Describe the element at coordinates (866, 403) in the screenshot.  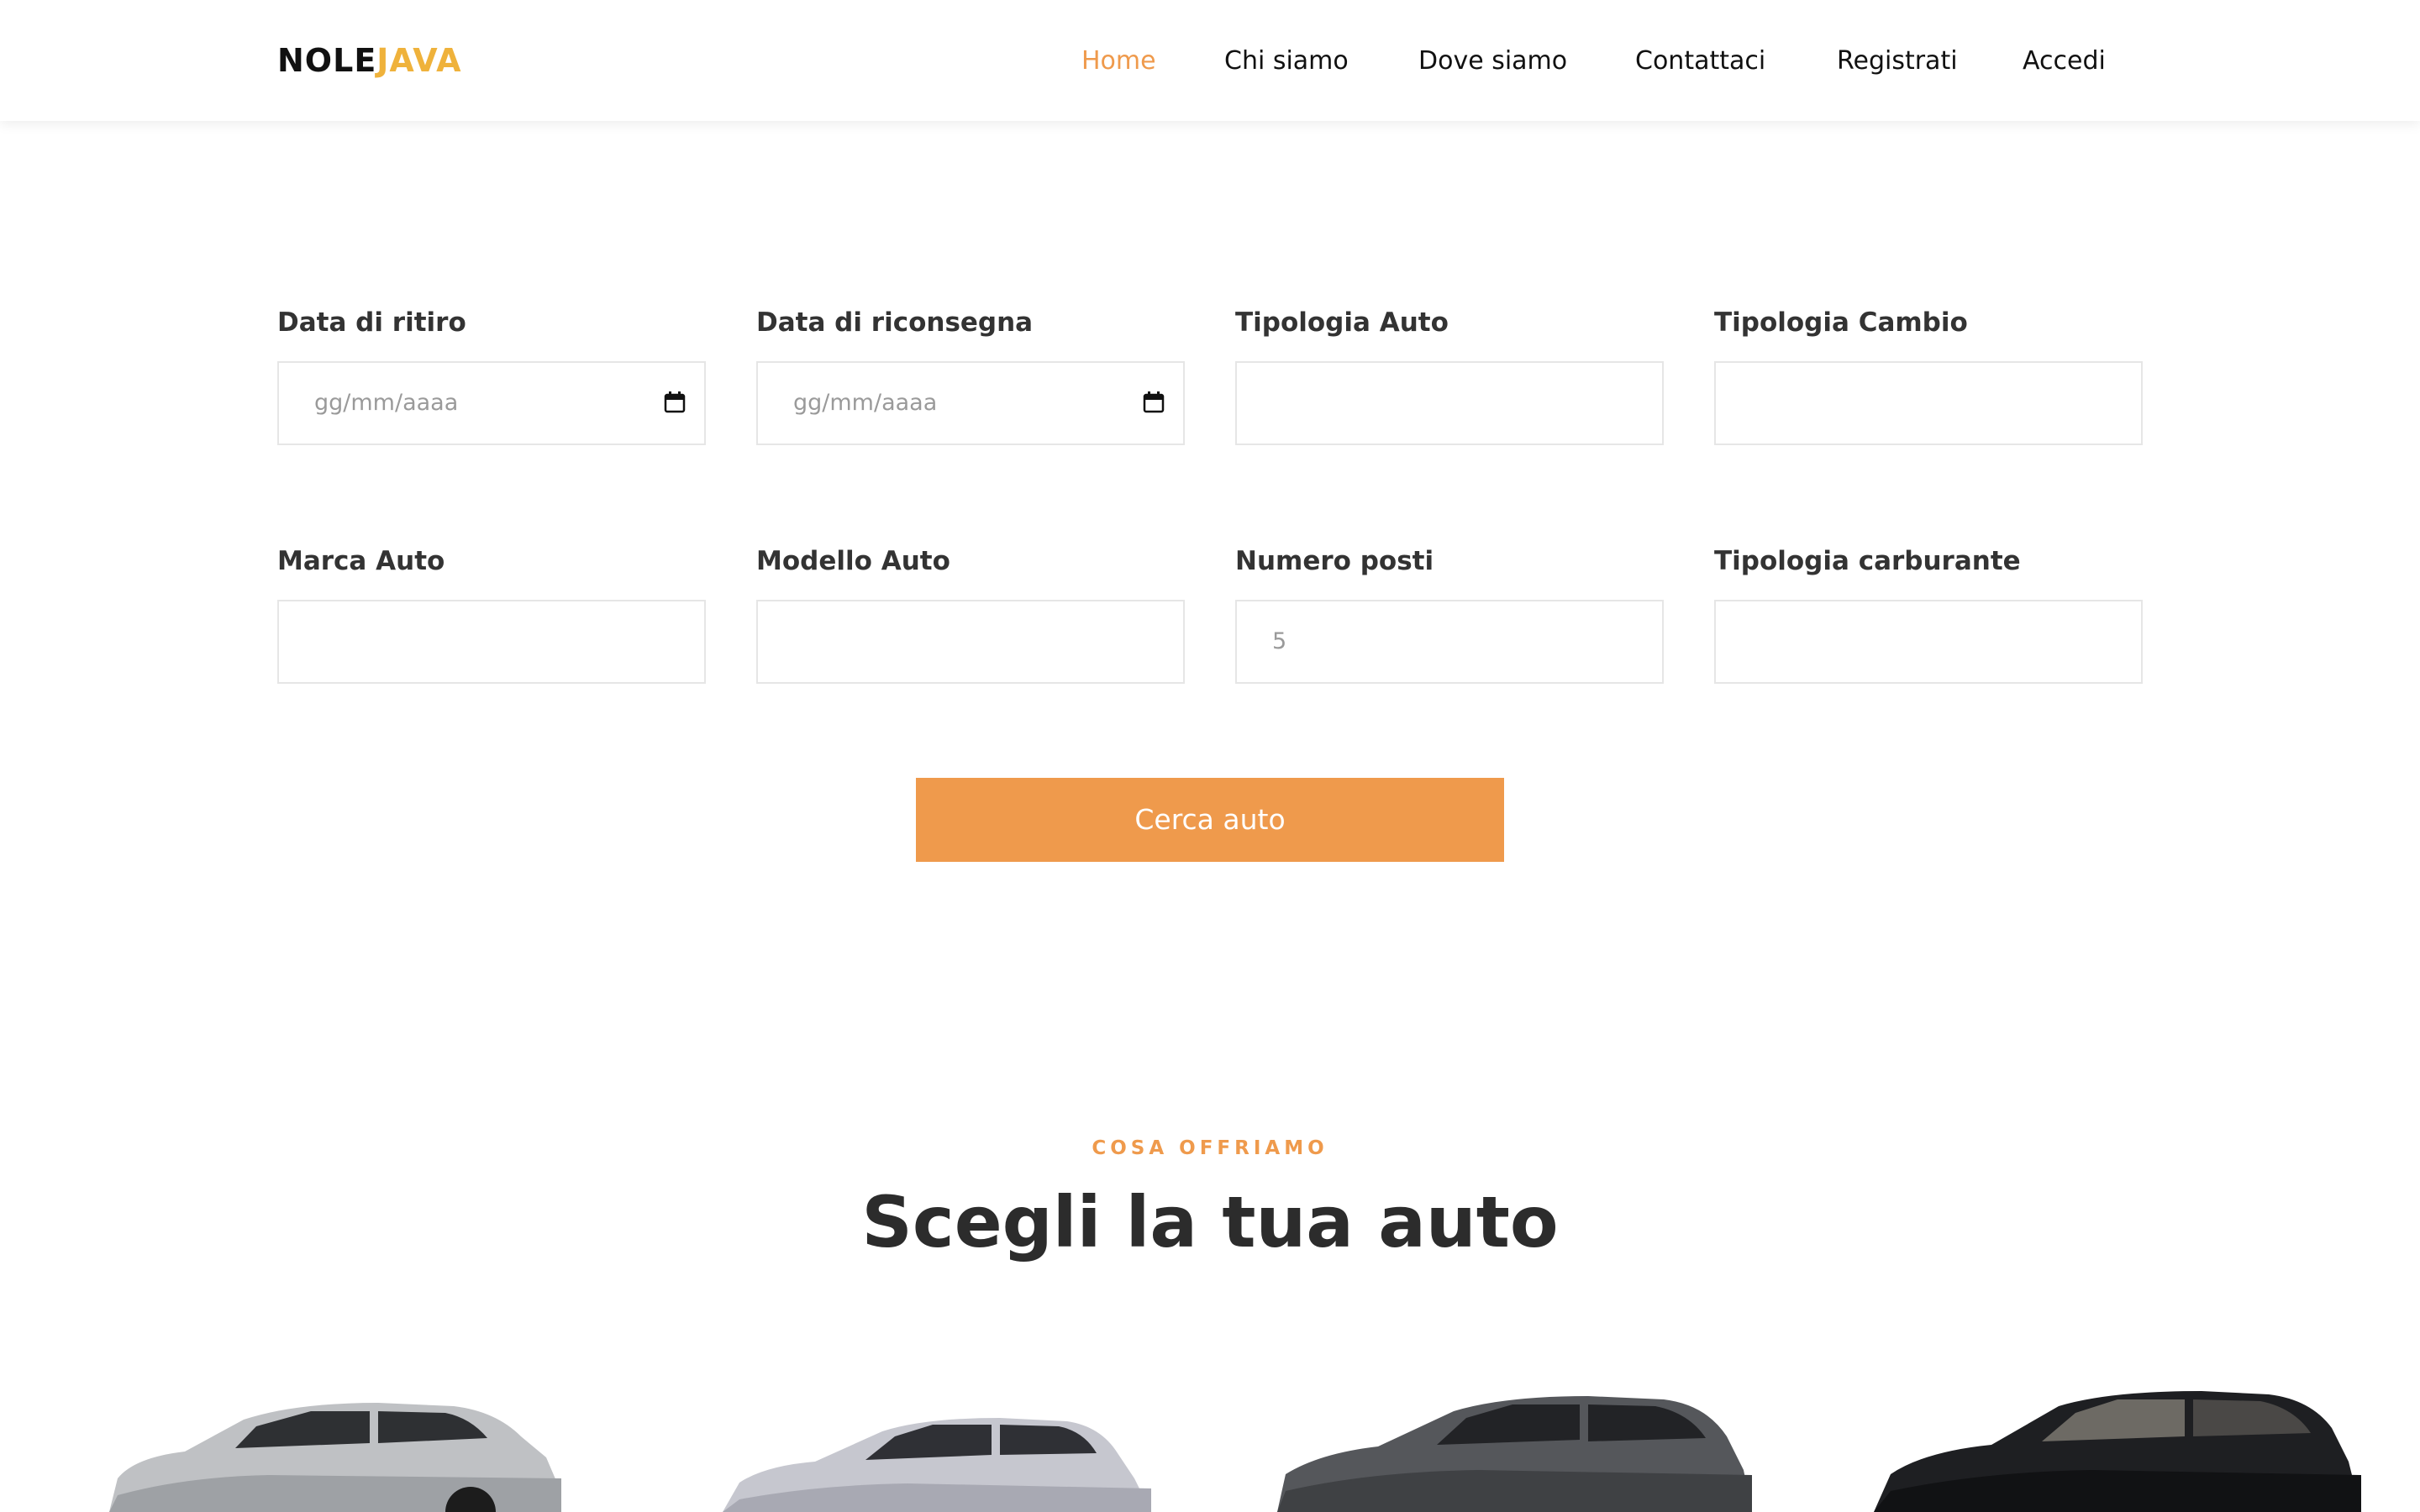
I see `return-date-placeholder: gg/mm/aaaa` at that location.